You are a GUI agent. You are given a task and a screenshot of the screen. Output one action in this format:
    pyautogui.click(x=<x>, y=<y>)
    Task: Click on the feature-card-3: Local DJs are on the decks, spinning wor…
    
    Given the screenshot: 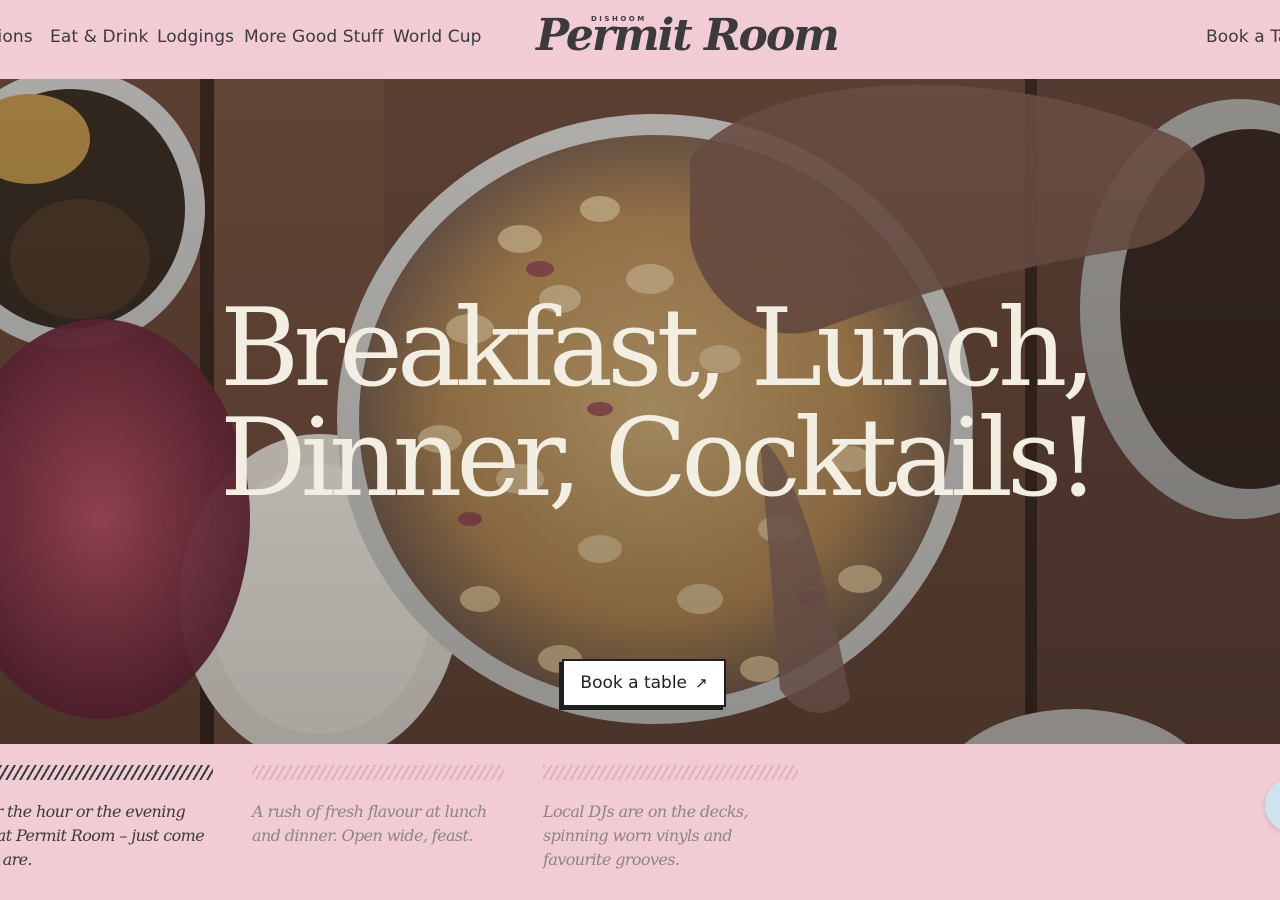 What is the action you would take?
    pyautogui.click(x=670, y=818)
    